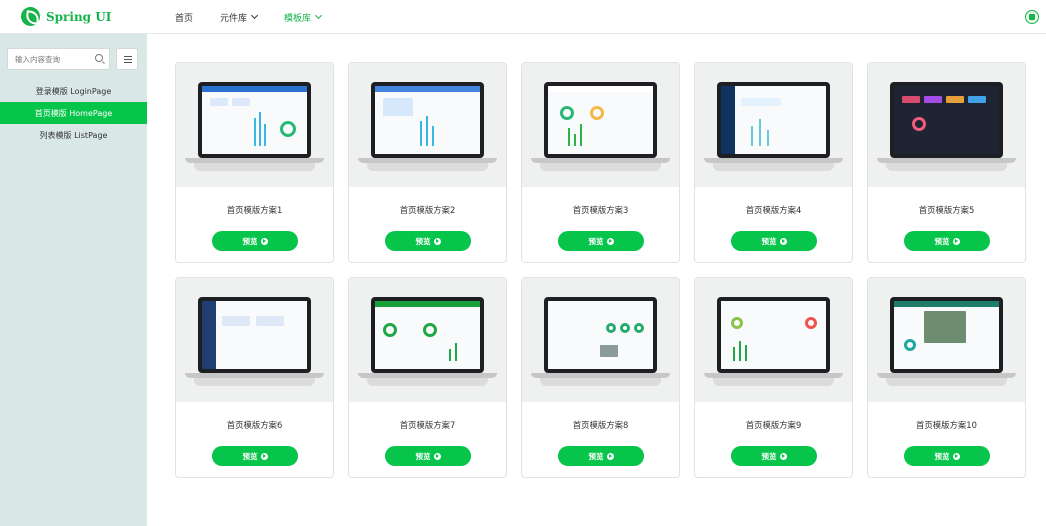  Describe the element at coordinates (30, 16) in the screenshot. I see `spring-logo-icon` at that location.